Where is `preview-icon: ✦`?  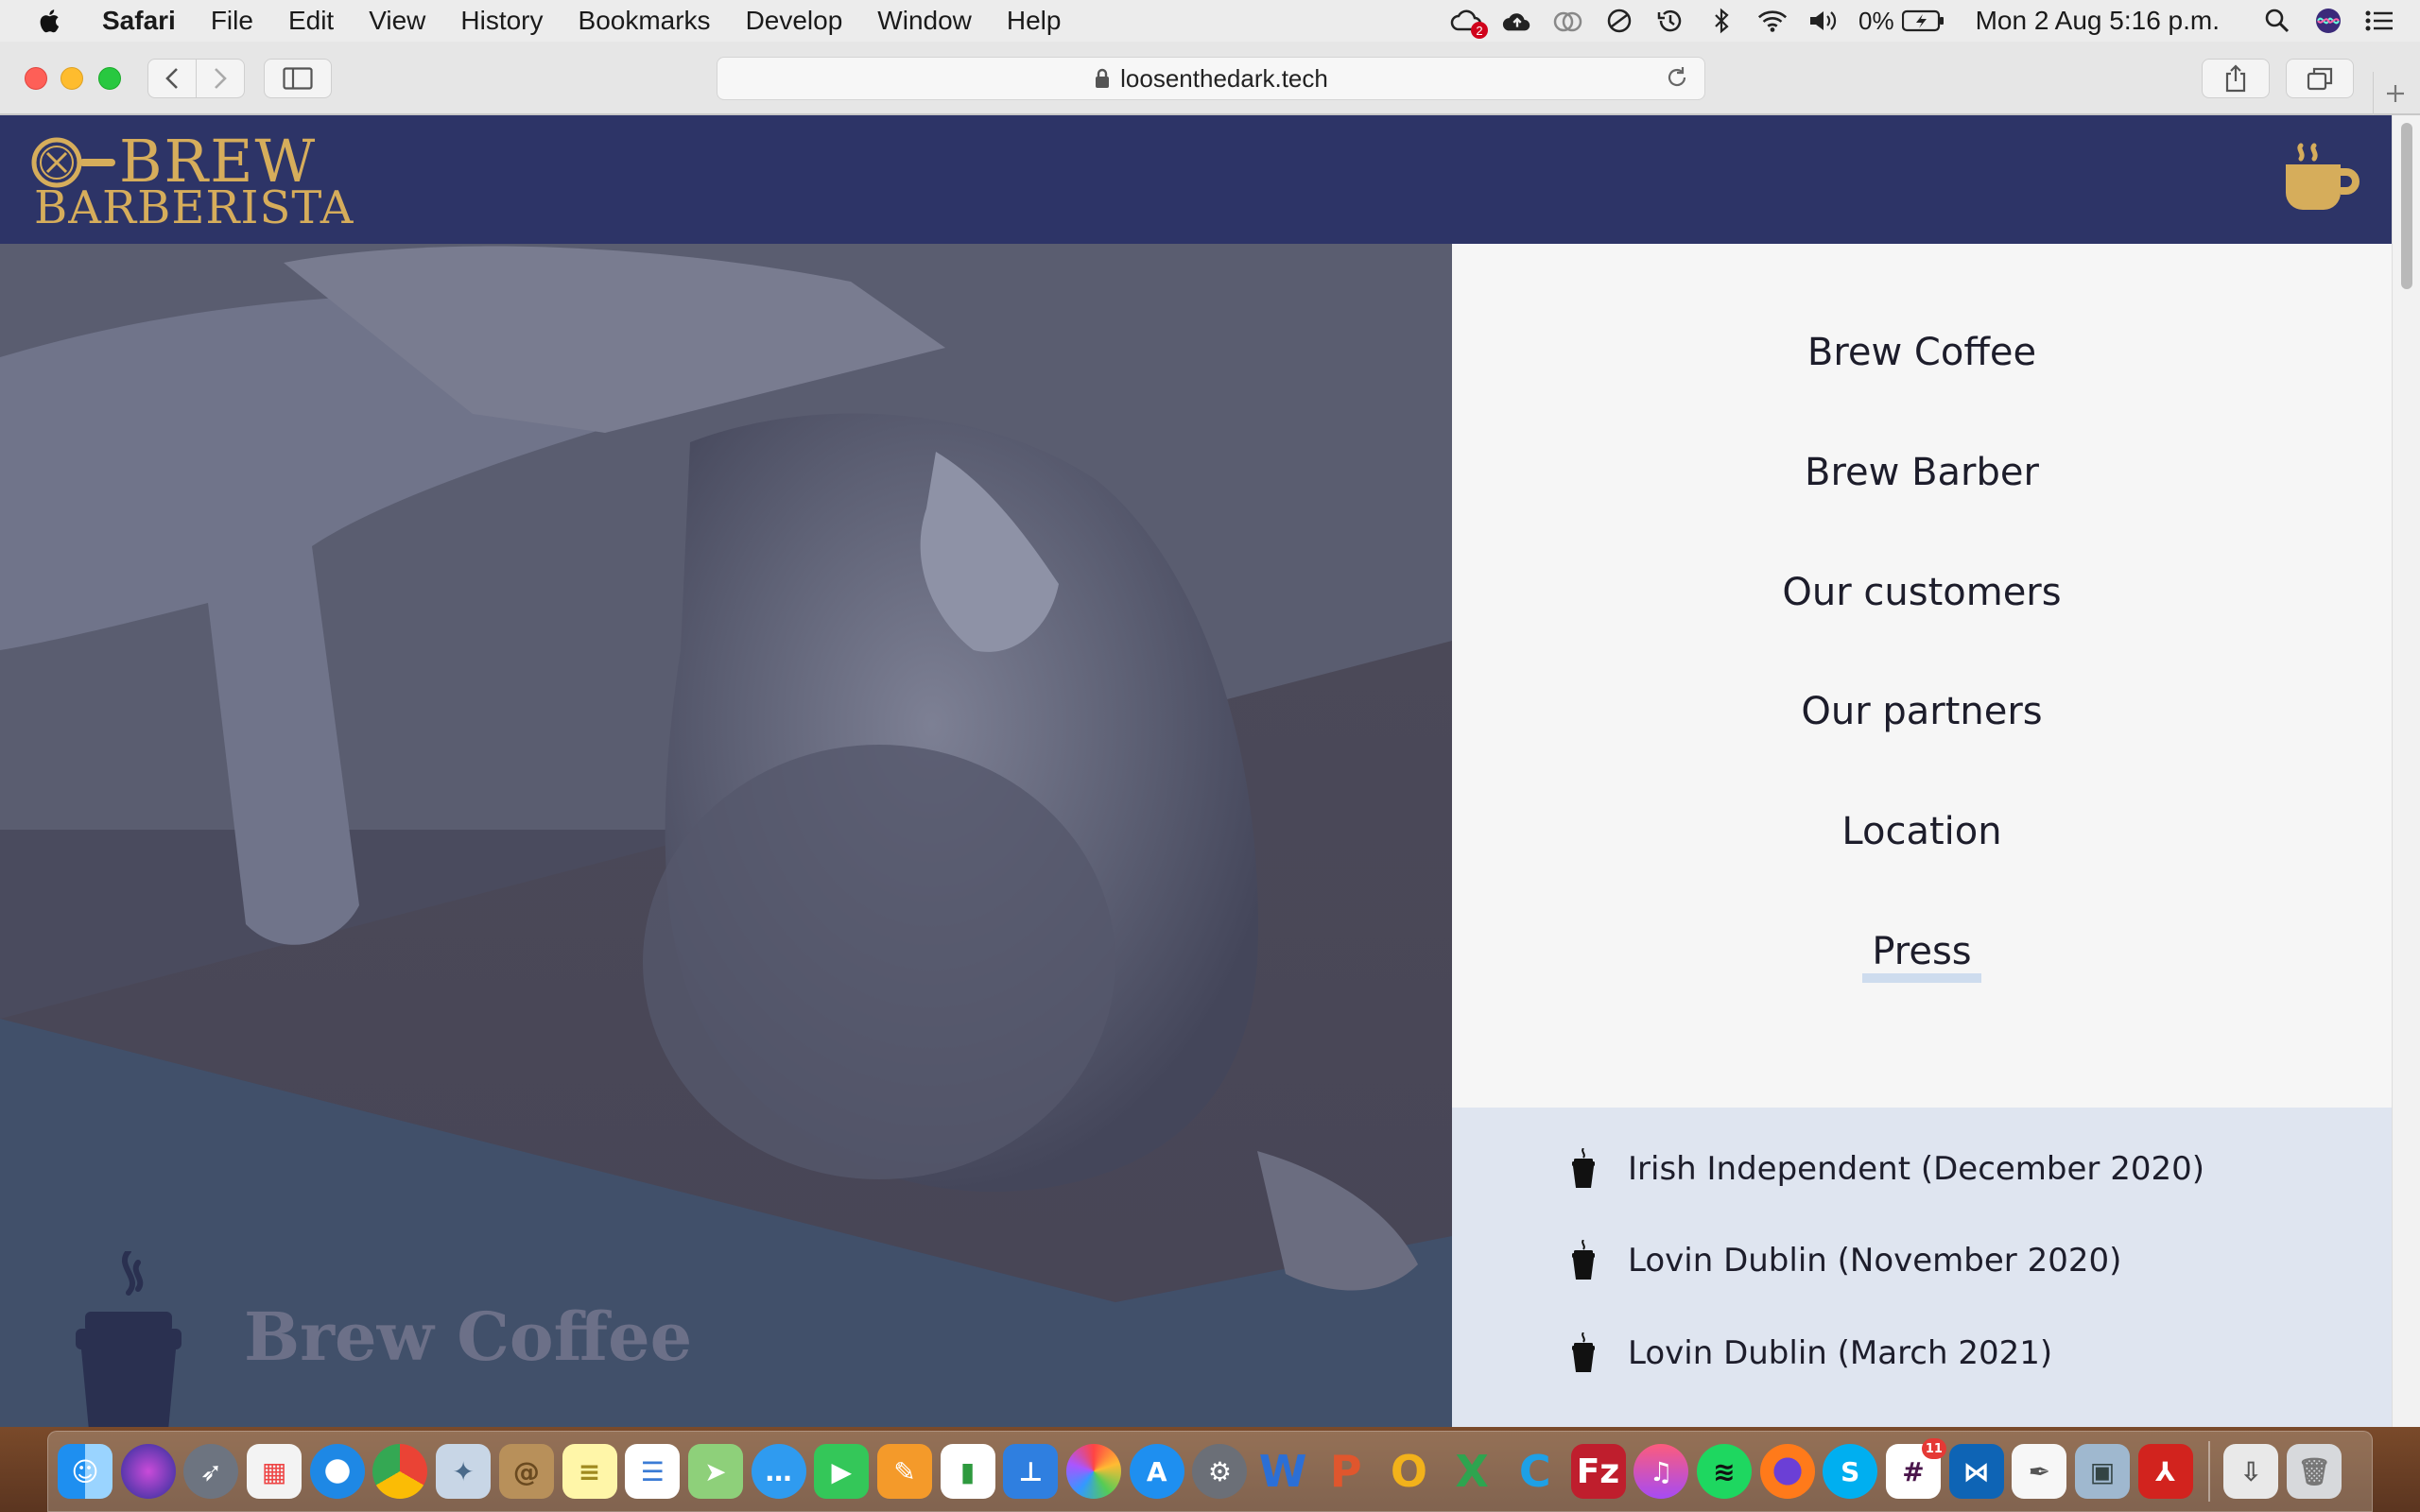
preview-icon: ✦ is located at coordinates (464, 1471).